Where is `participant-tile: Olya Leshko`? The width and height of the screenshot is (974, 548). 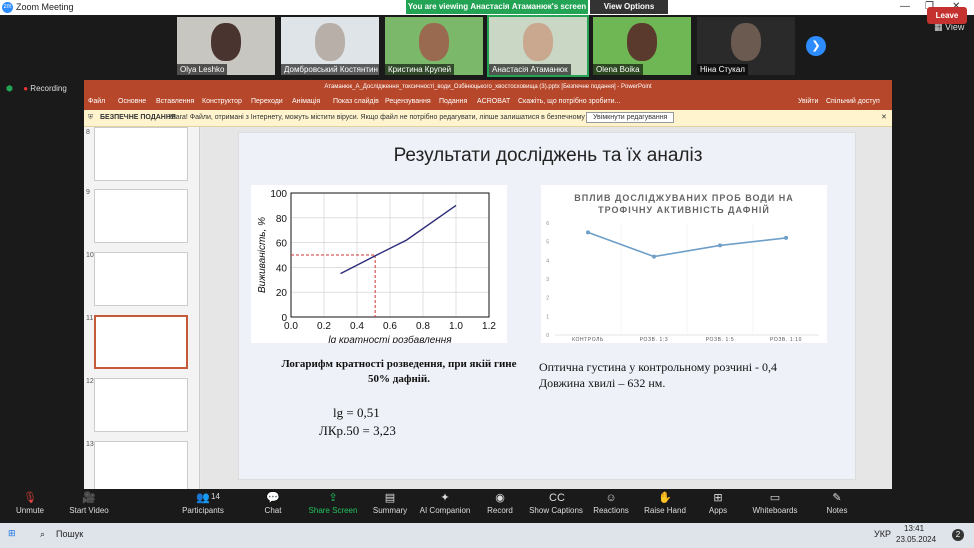
participant-tile: Olya Leshko is located at coordinates (226, 46).